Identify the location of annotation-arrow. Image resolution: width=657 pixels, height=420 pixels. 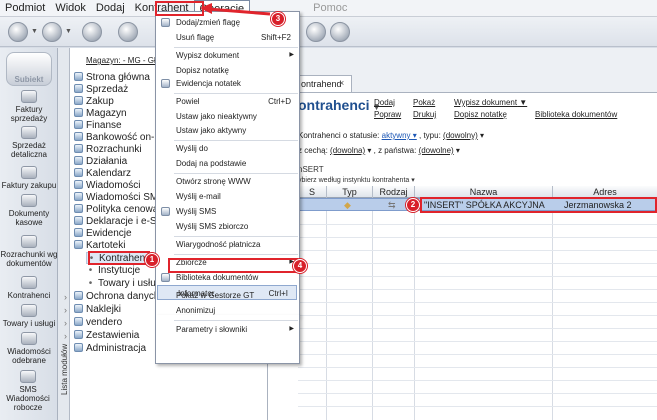
(235, 9).